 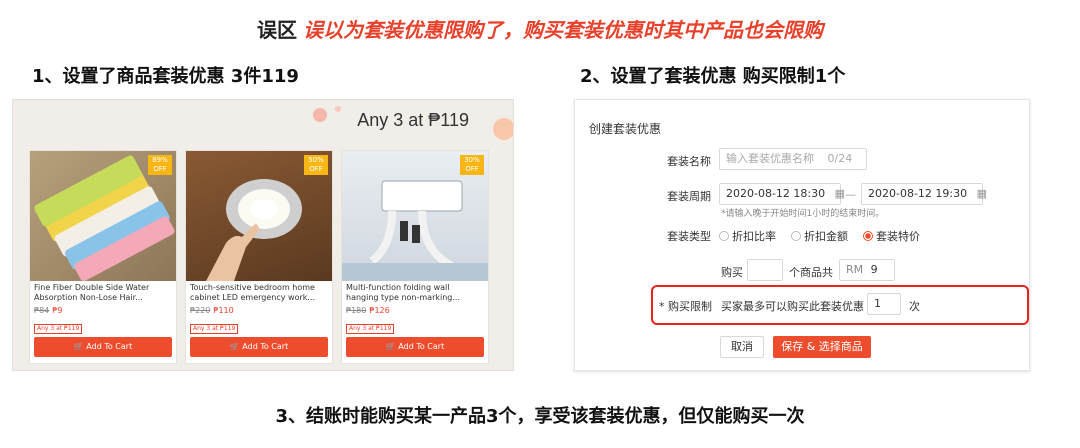 What do you see at coordinates (57, 310) in the screenshot?
I see `sale-price: ₱9` at bounding box center [57, 310].